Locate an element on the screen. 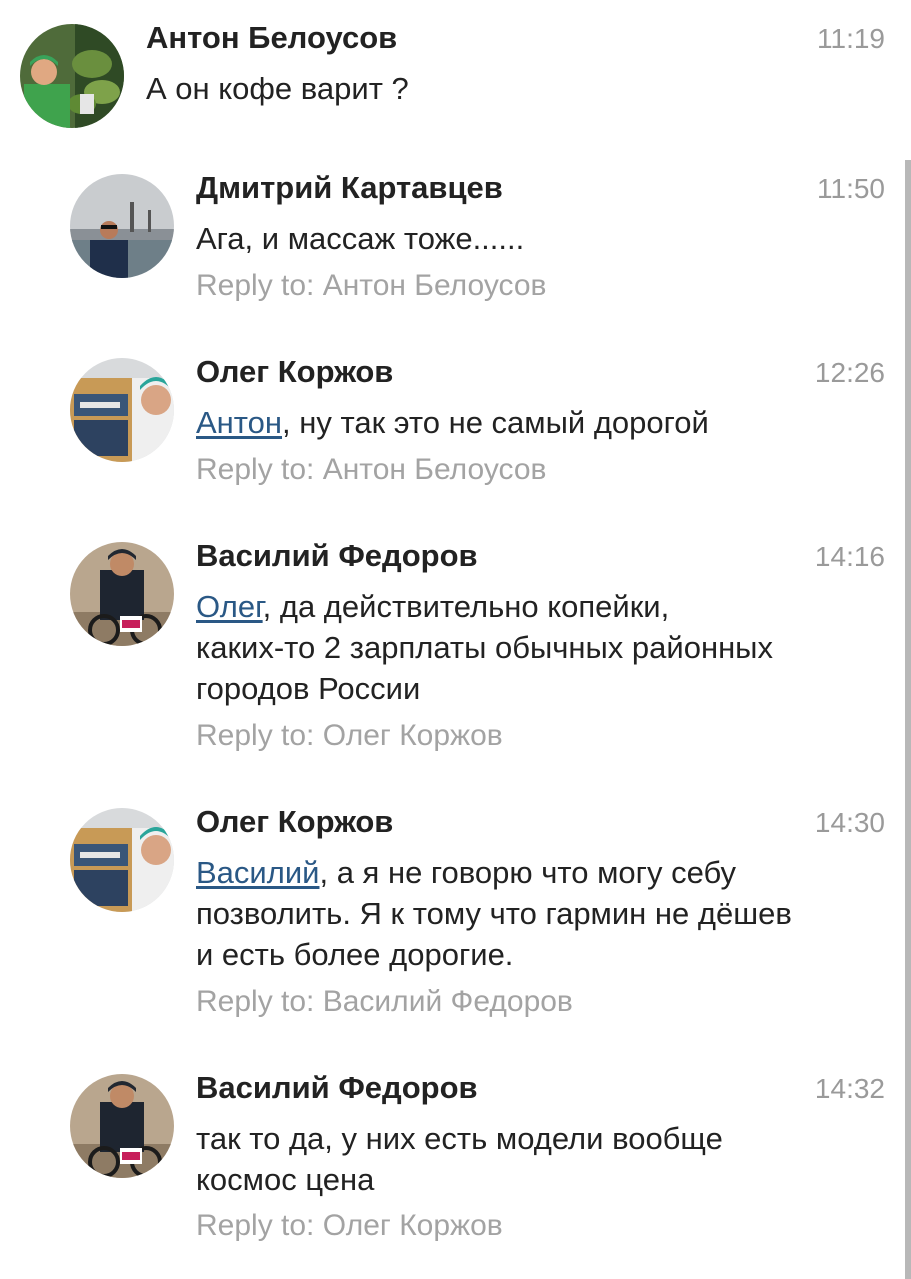  comment-text-line: Василий, а я не говорю что могу себу is located at coordinates (494, 872).